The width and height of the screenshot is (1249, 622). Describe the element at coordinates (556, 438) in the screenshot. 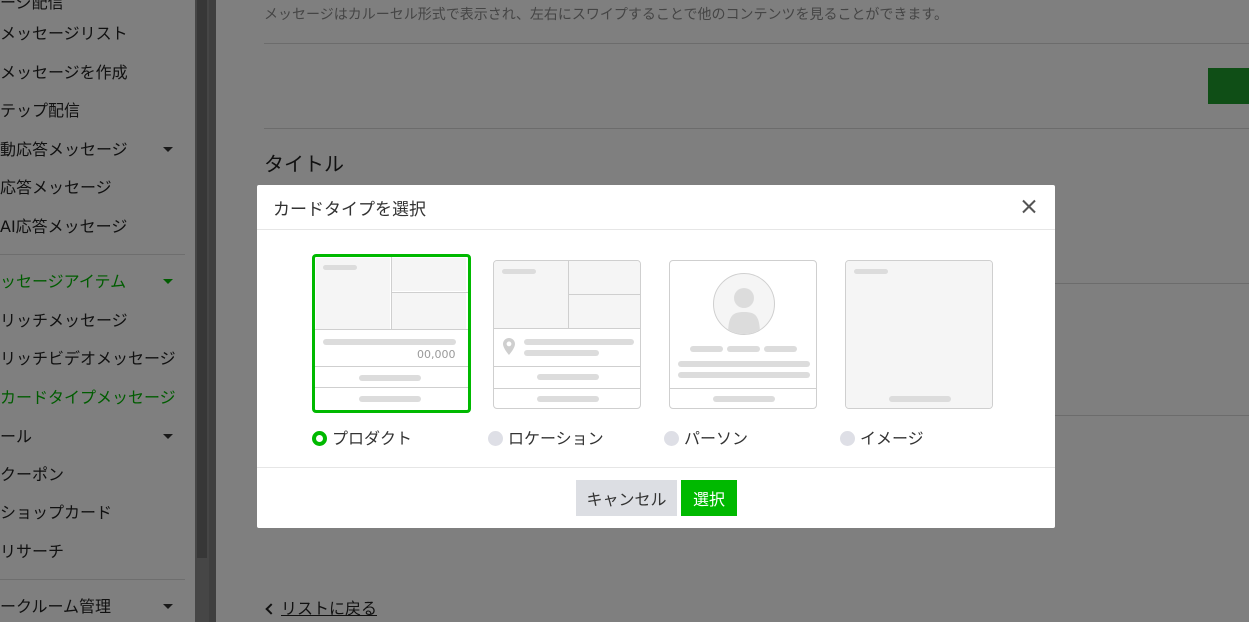

I see `radio-label: ロケーション` at that location.